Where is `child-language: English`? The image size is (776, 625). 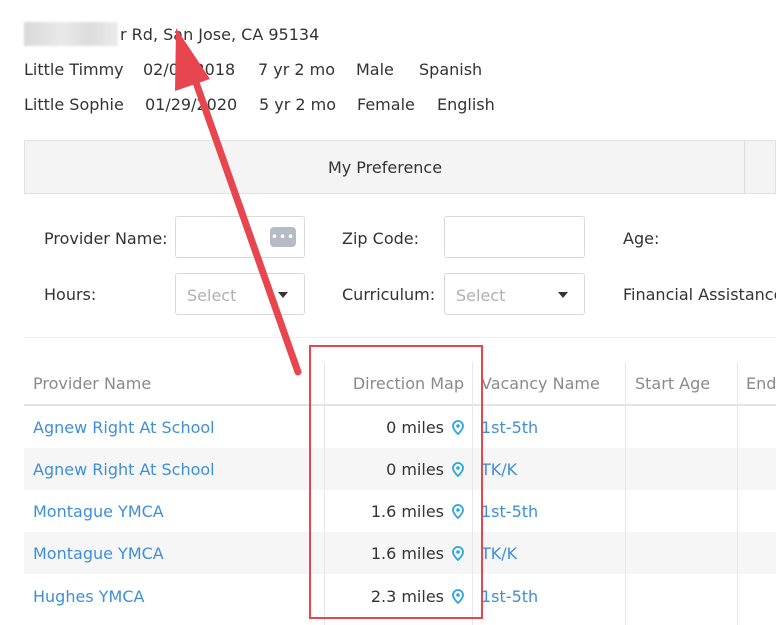
child-language: English is located at coordinates (466, 104).